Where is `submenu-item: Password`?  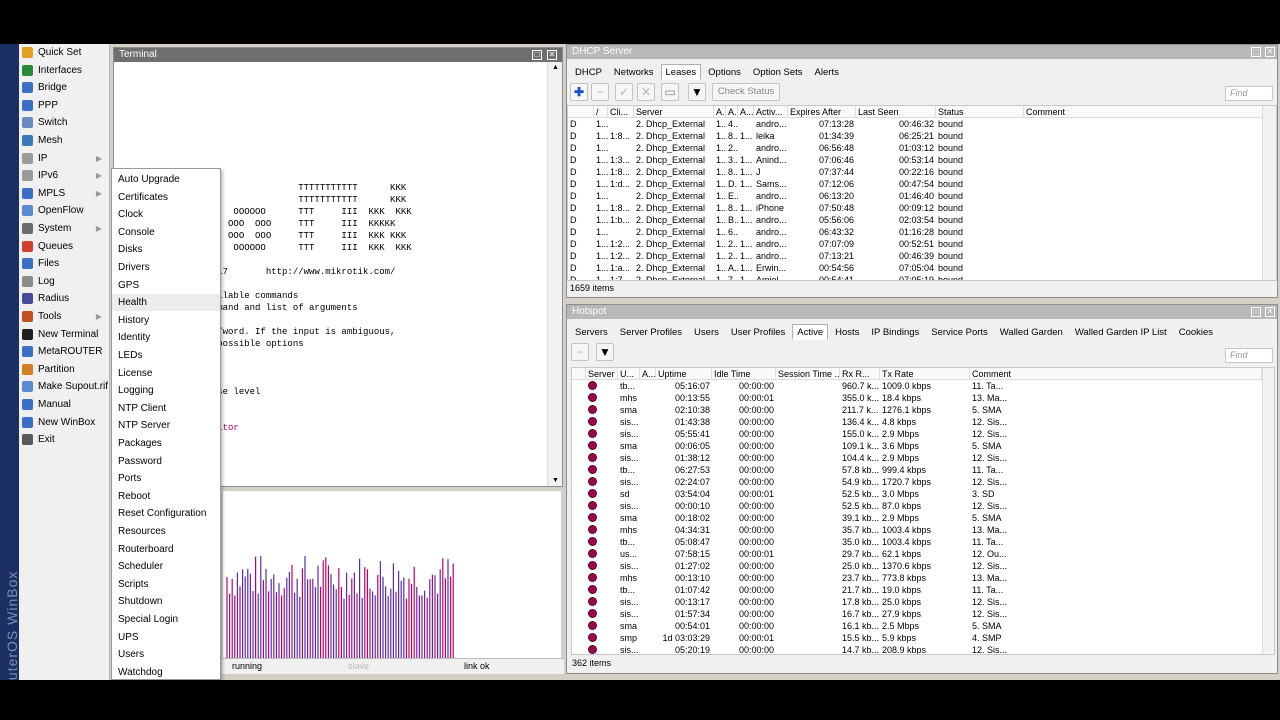 submenu-item: Password is located at coordinates (166, 461).